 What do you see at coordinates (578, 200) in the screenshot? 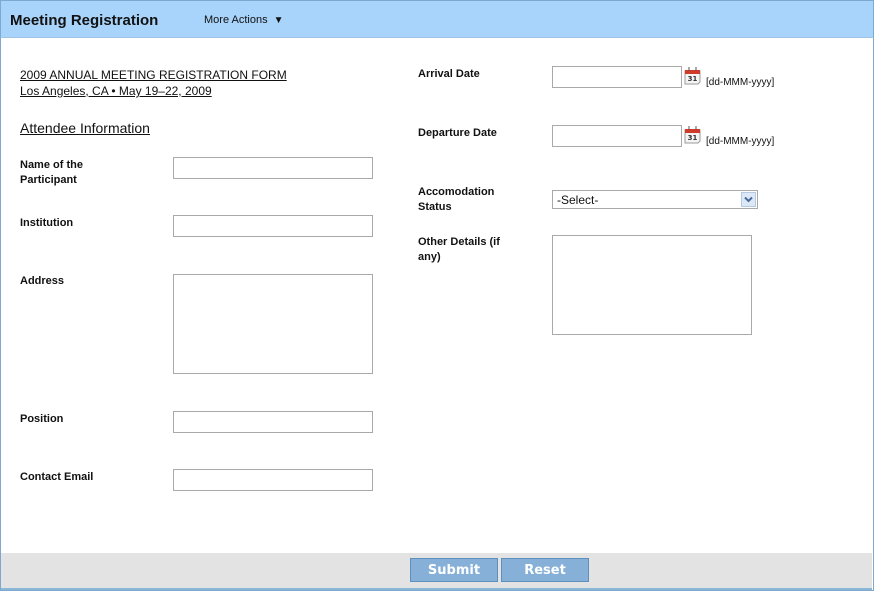
I see `accommodation-selected-value: -Select-` at bounding box center [578, 200].